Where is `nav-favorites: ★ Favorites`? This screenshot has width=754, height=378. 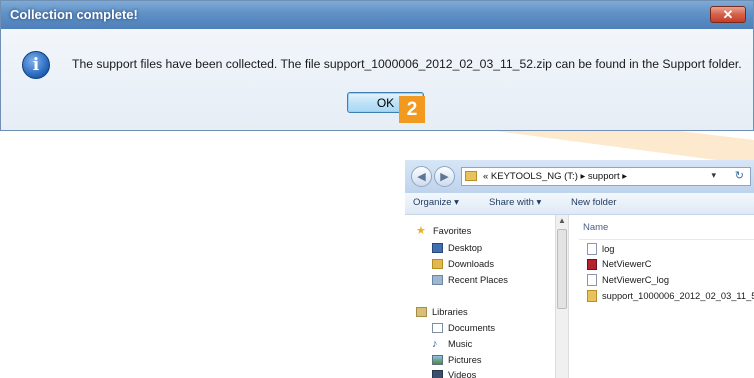 nav-favorites: ★ Favorites is located at coordinates (443, 231).